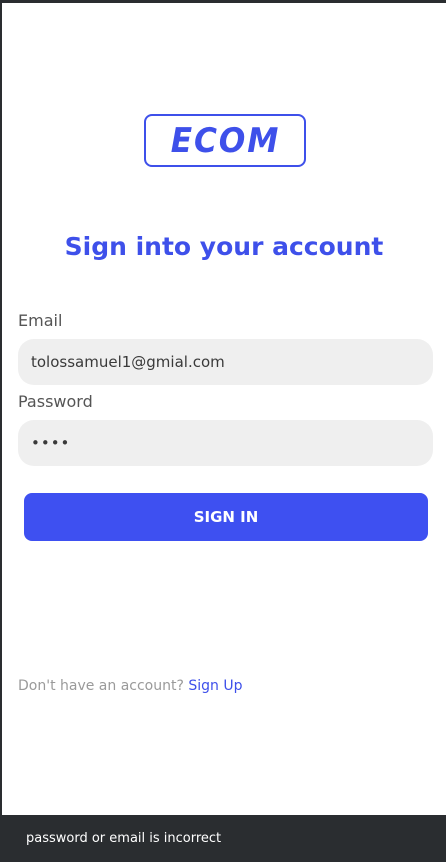 Image resolution: width=446 pixels, height=862 pixels. Describe the element at coordinates (128, 362) in the screenshot. I see `email-field-value: tolossamuel1@gmial.com` at that location.